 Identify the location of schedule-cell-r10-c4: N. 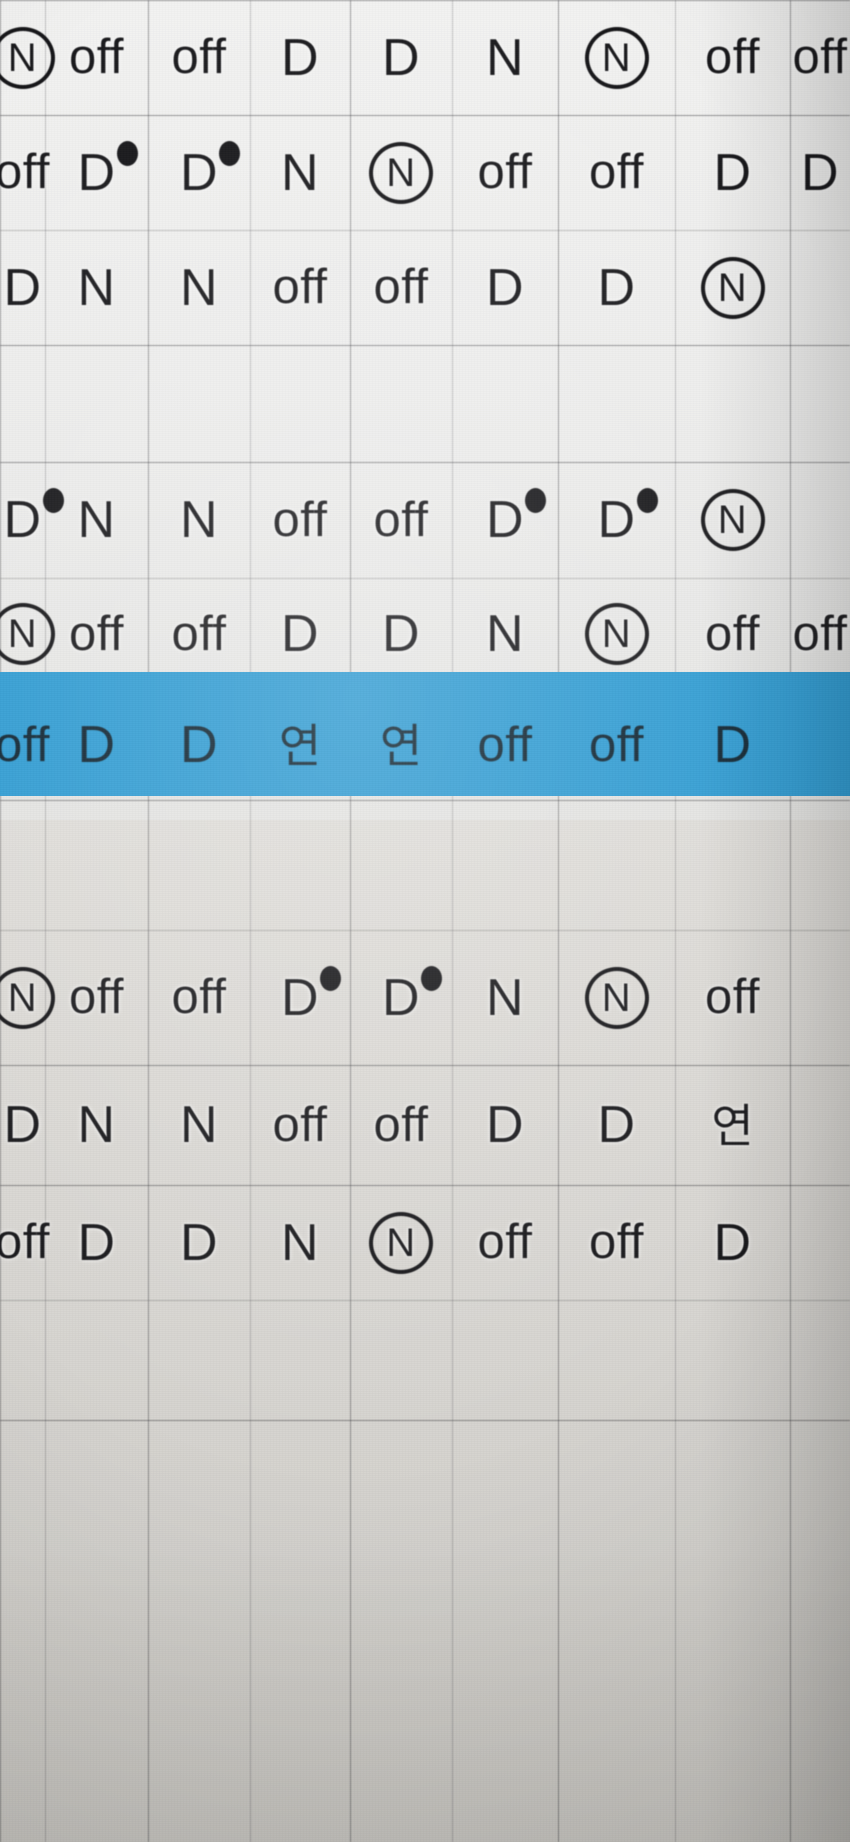
(401, 1242).